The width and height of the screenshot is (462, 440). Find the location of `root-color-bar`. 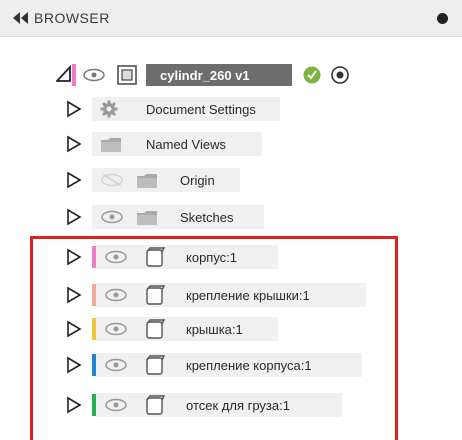

root-color-bar is located at coordinates (74, 75).